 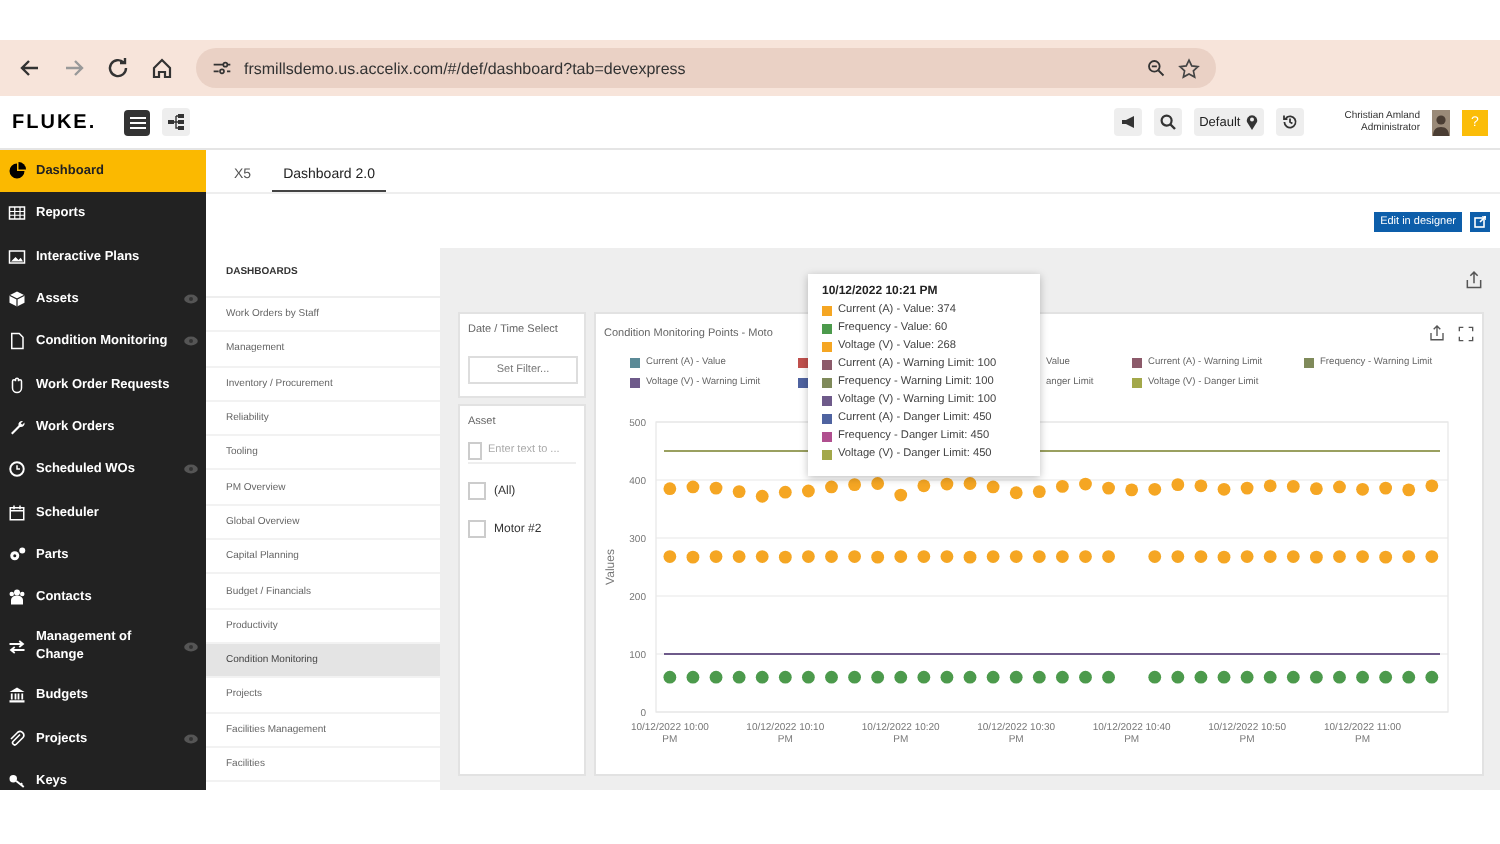 What do you see at coordinates (17, 738) in the screenshot?
I see `paperclip-icon` at bounding box center [17, 738].